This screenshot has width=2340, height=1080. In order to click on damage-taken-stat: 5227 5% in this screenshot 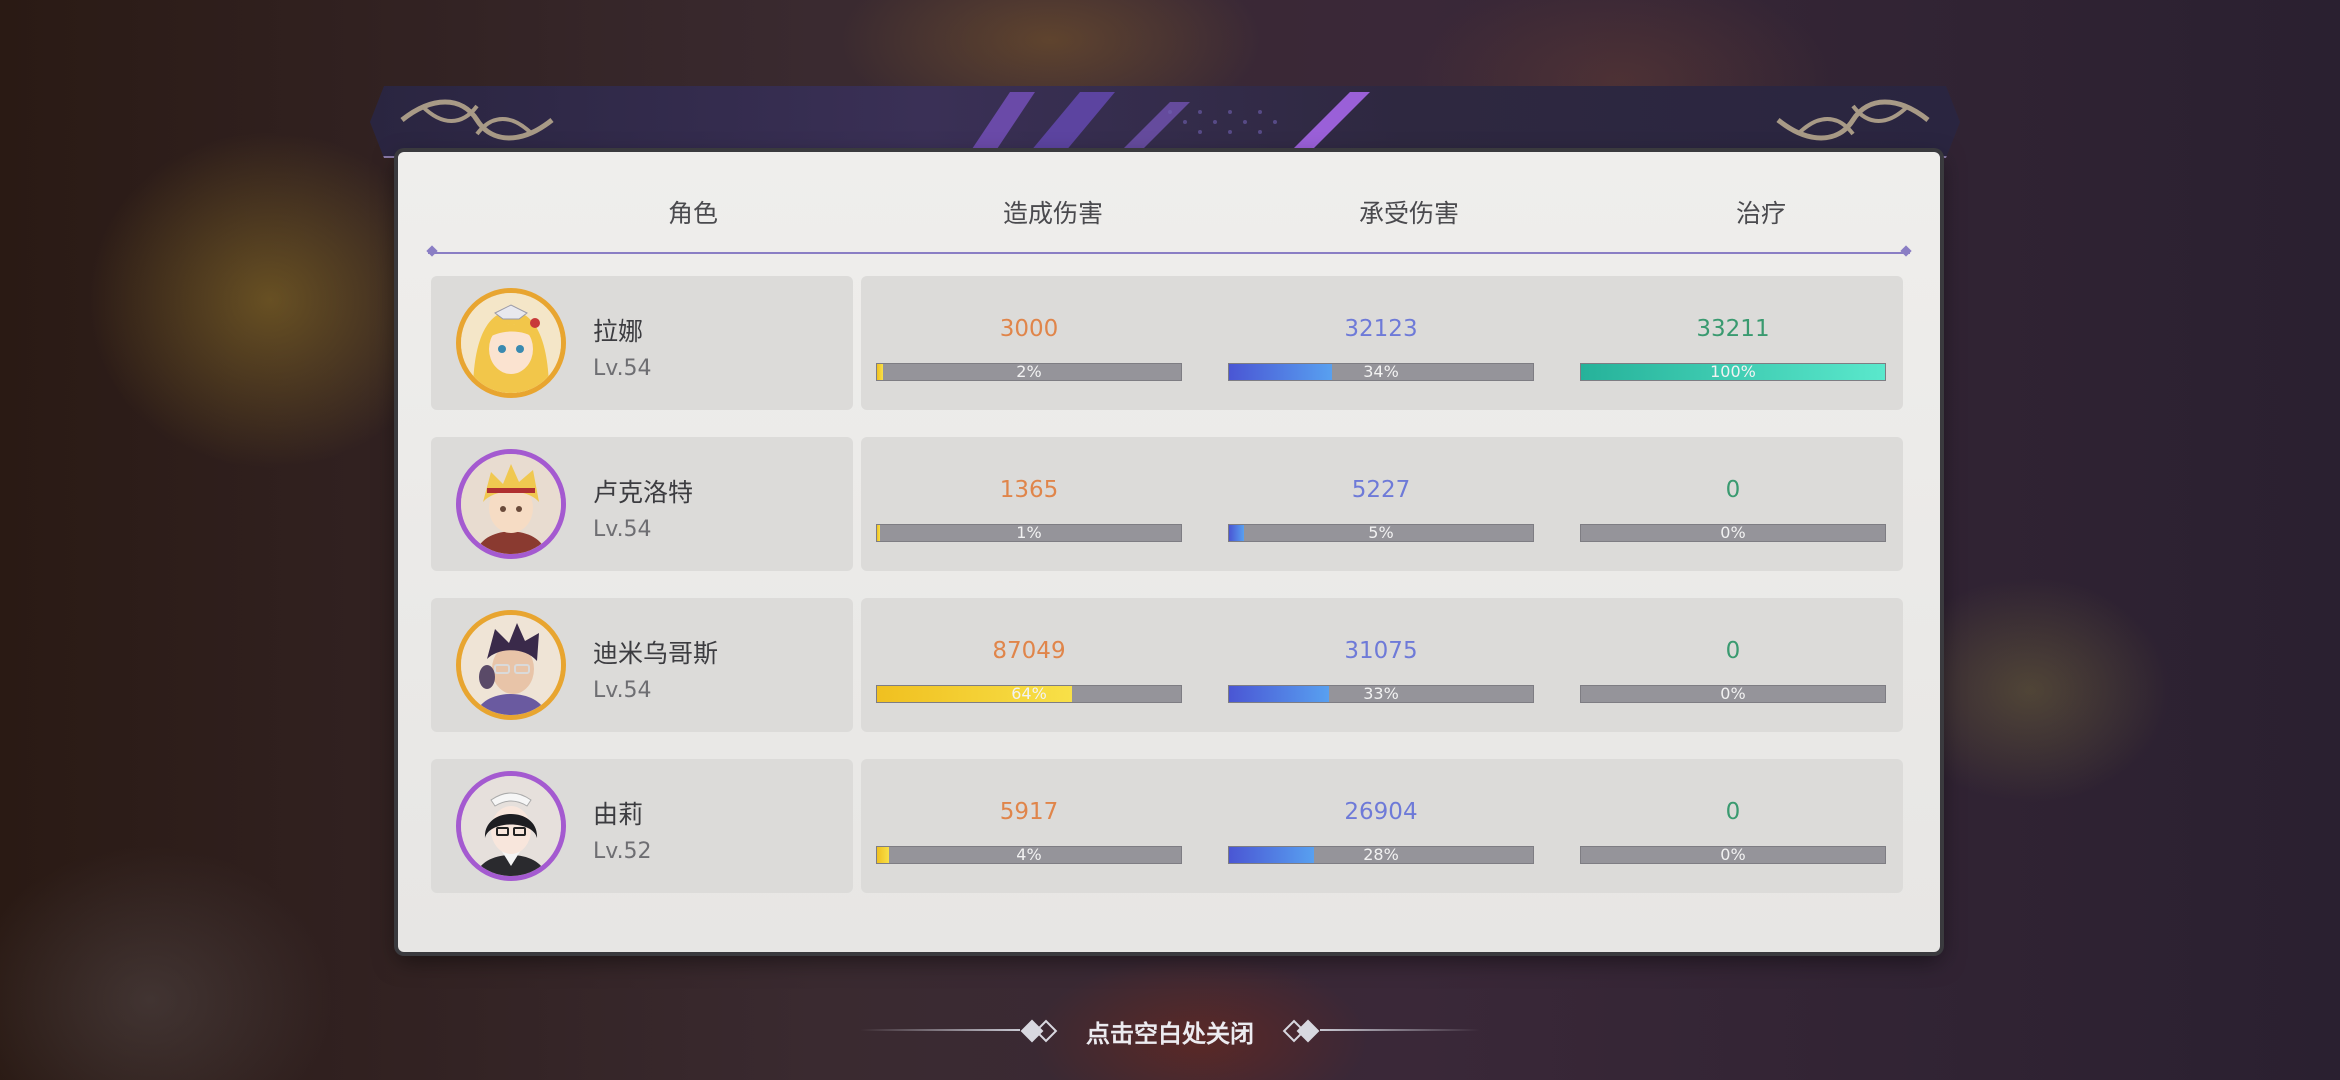, I will do `click(1381, 504)`.